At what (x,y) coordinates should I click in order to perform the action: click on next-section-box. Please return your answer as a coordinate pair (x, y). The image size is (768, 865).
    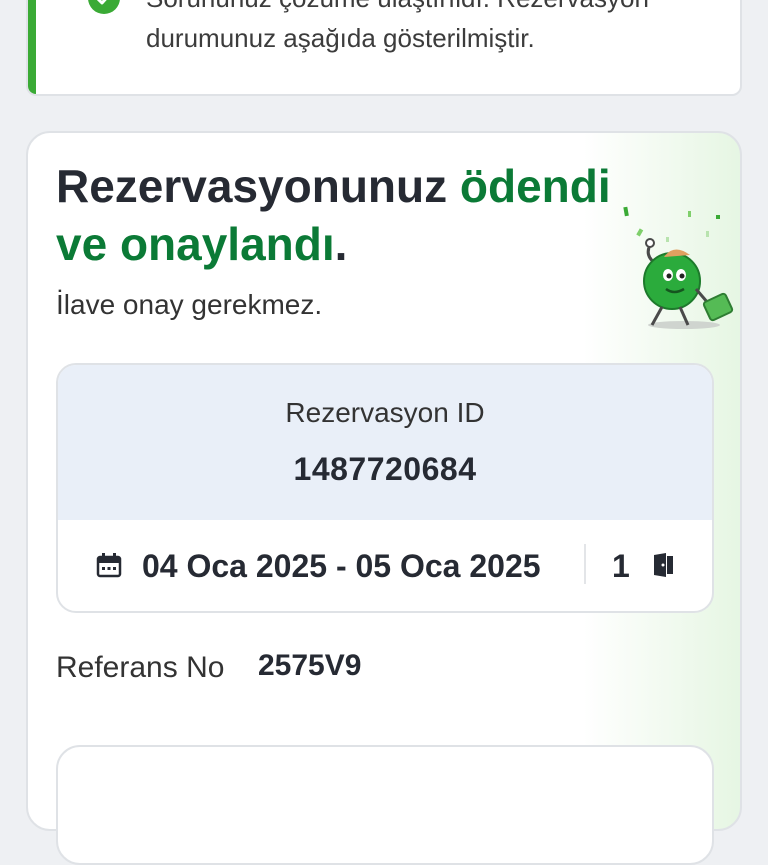
    Looking at the image, I should click on (385, 805).